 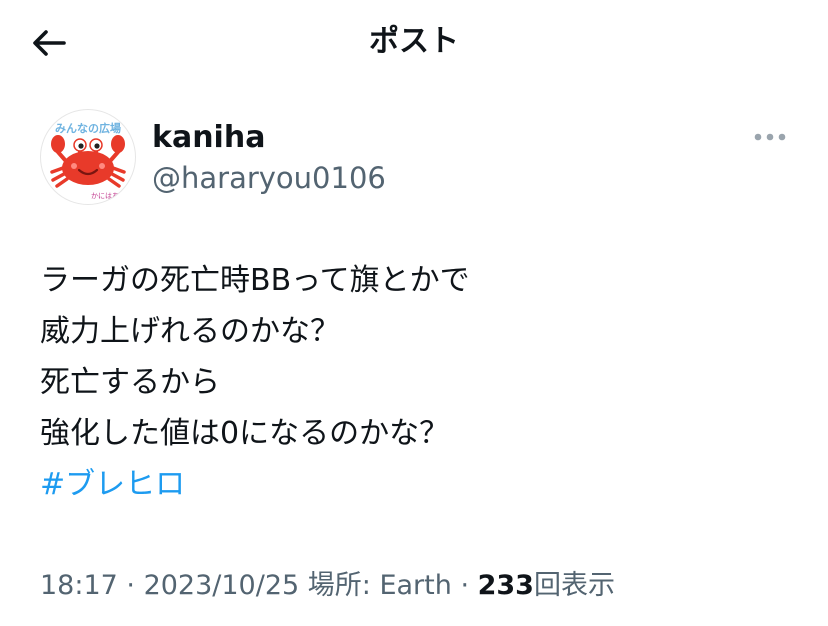 I want to click on views-label: 回表示, so click(x=574, y=585).